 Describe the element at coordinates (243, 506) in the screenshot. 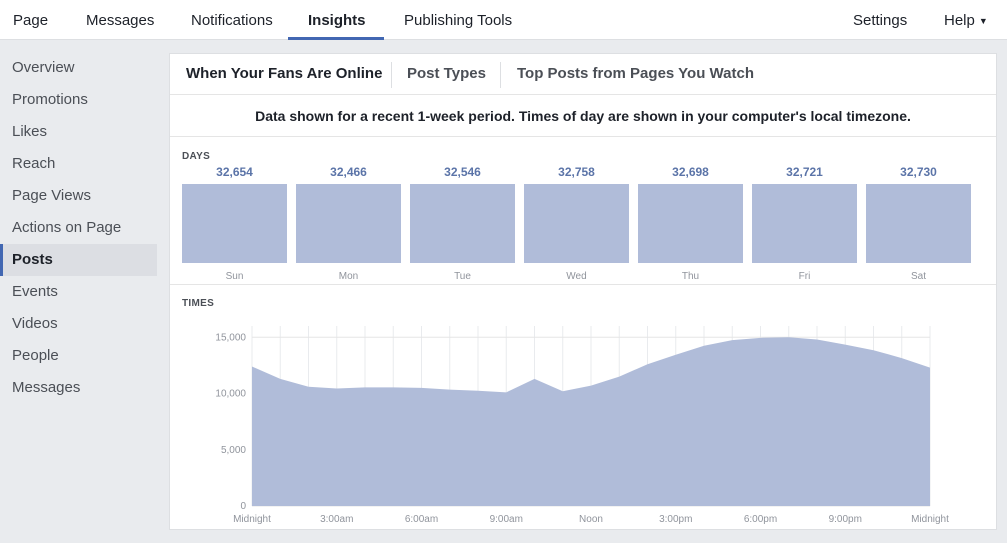

I see `y-tick-label: 0` at that location.